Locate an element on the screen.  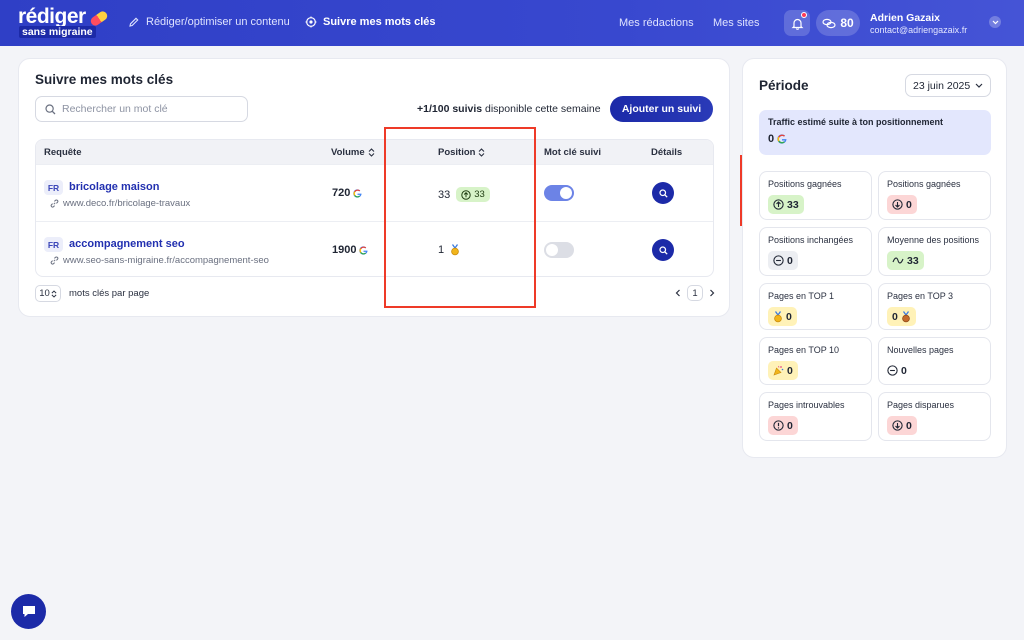
stat-label: Positions gagnées is located at coordinates (805, 184).